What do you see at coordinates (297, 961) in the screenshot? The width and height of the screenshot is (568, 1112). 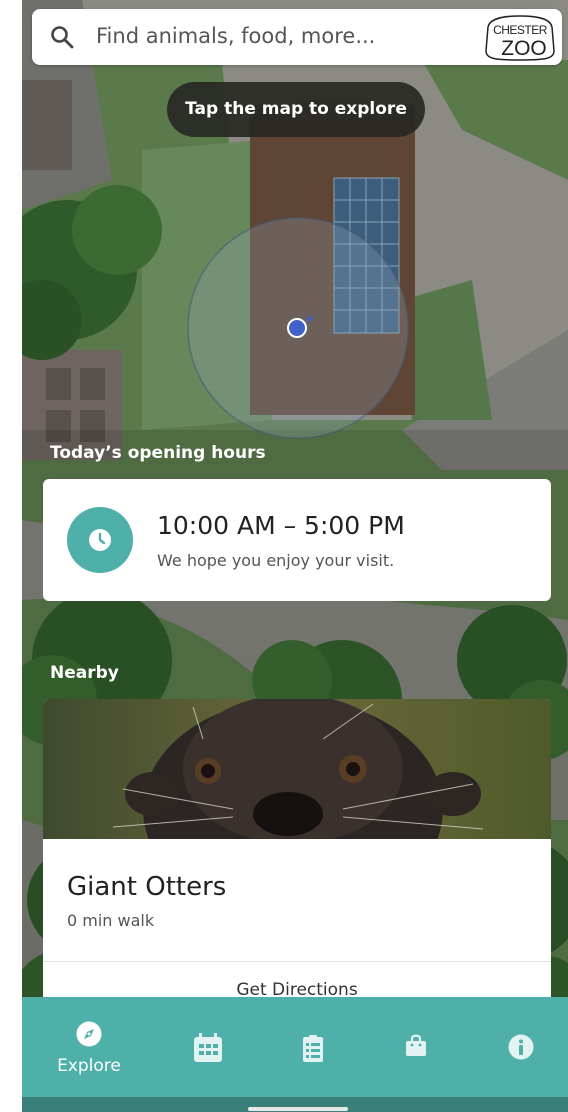 I see `card-divider` at bounding box center [297, 961].